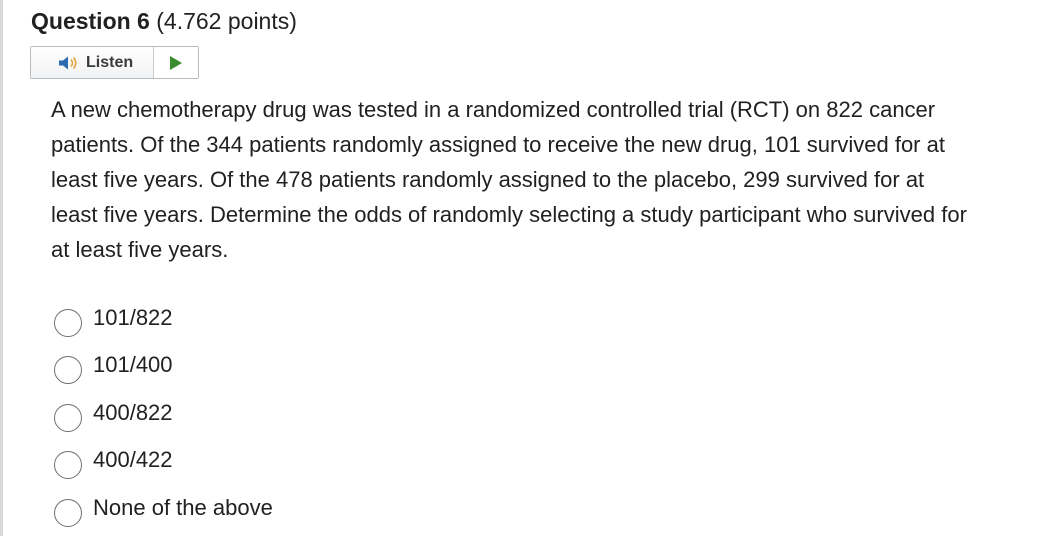  I want to click on read-aloud-toolbar: Listen, so click(114, 62).